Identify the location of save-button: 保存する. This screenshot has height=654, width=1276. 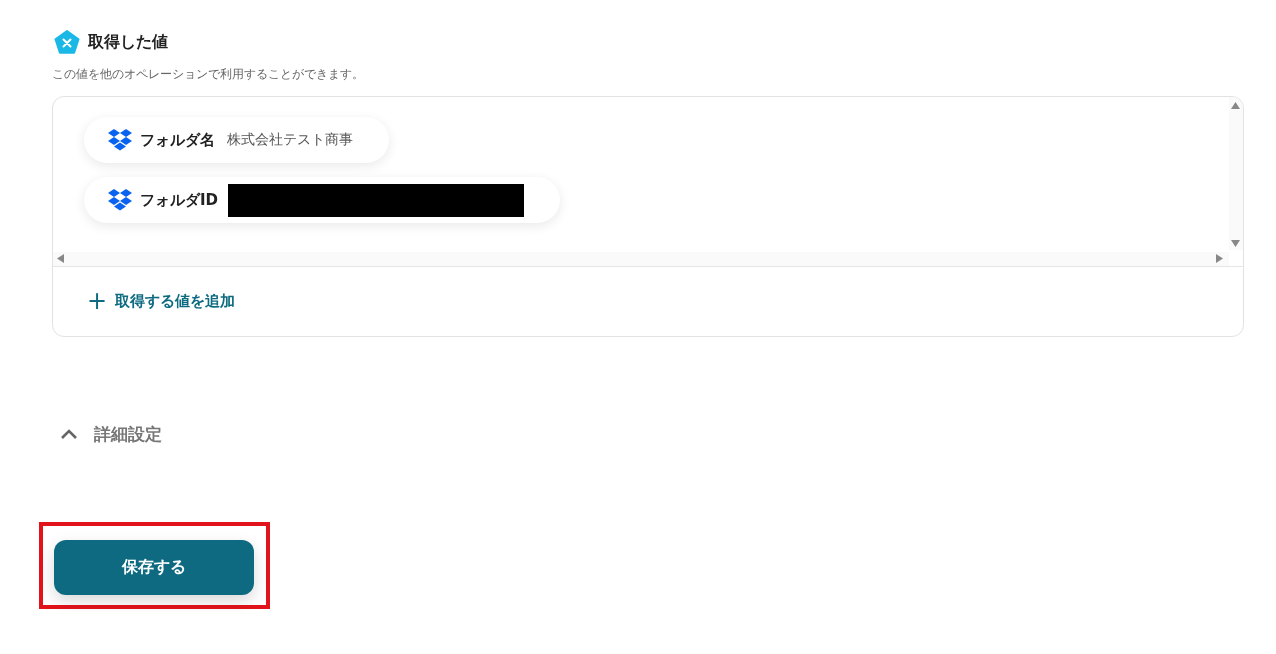
(154, 567).